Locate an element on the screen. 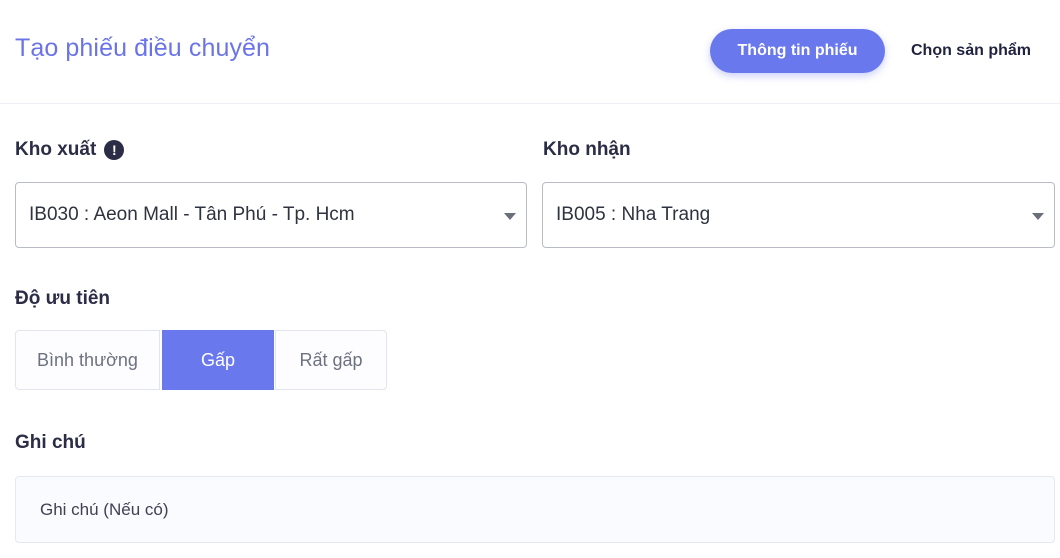 This screenshot has height=558, width=1060. tab-ticket-info: Thông tin phiếu is located at coordinates (797, 51).